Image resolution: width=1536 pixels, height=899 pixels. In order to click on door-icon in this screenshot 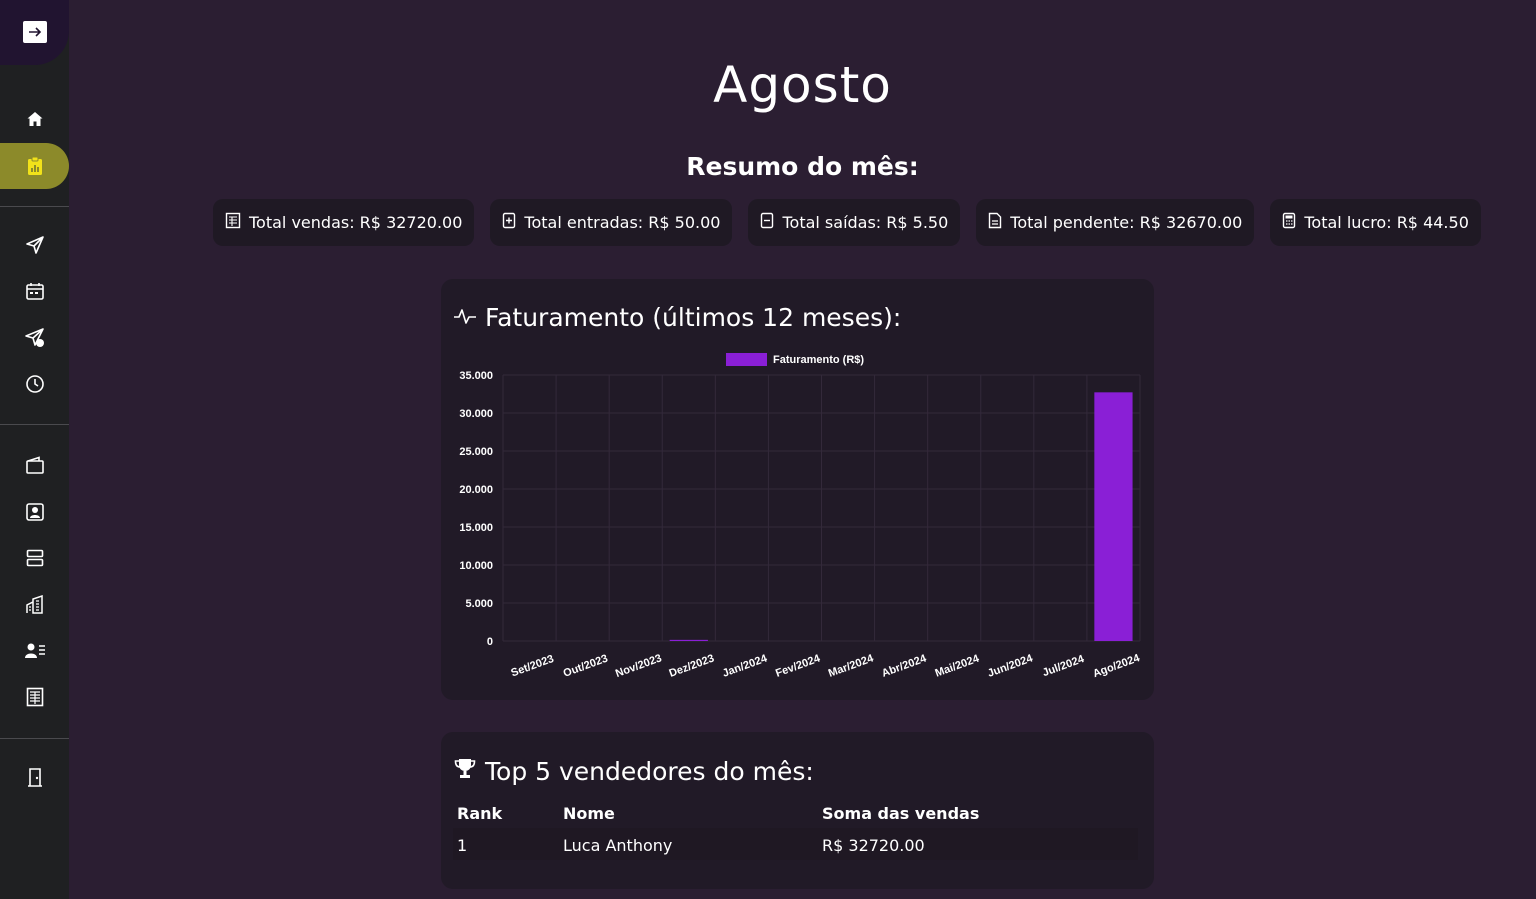, I will do `click(35, 777)`.